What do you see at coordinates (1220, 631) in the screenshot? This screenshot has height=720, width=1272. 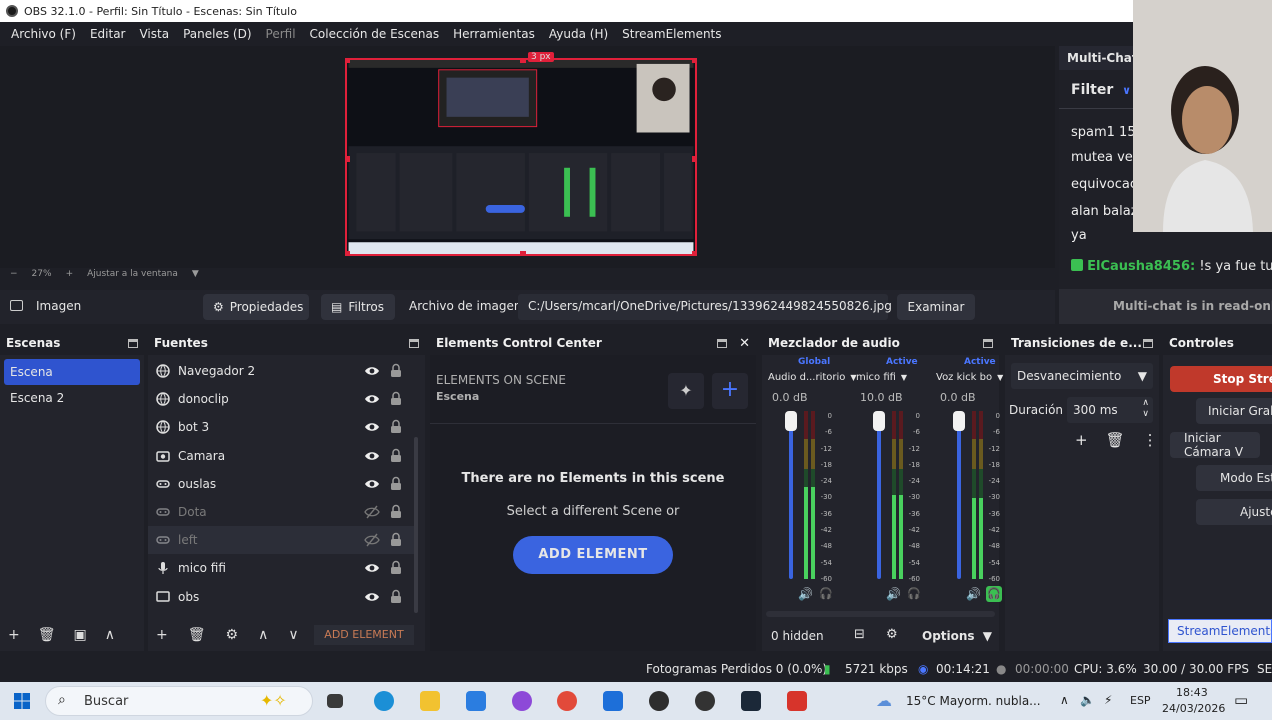 I see `streamelements-button: StreamElements` at bounding box center [1220, 631].